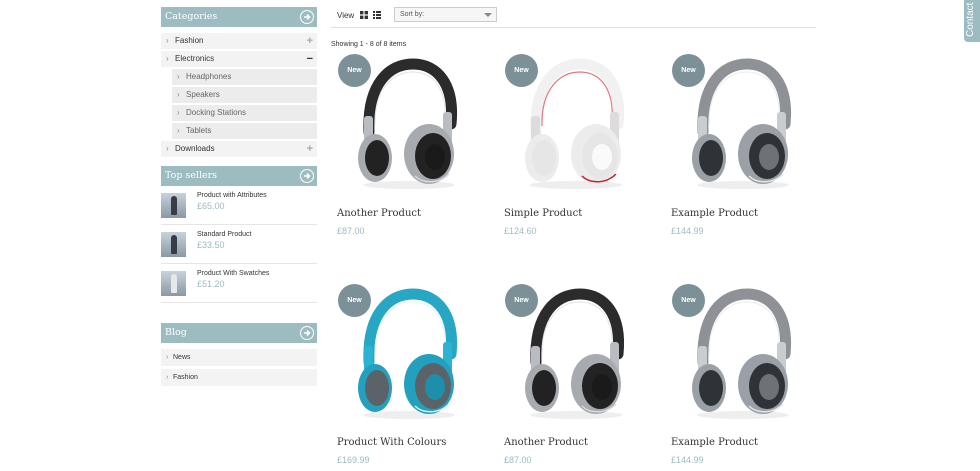  I want to click on grid-view-icon, so click(364, 15).